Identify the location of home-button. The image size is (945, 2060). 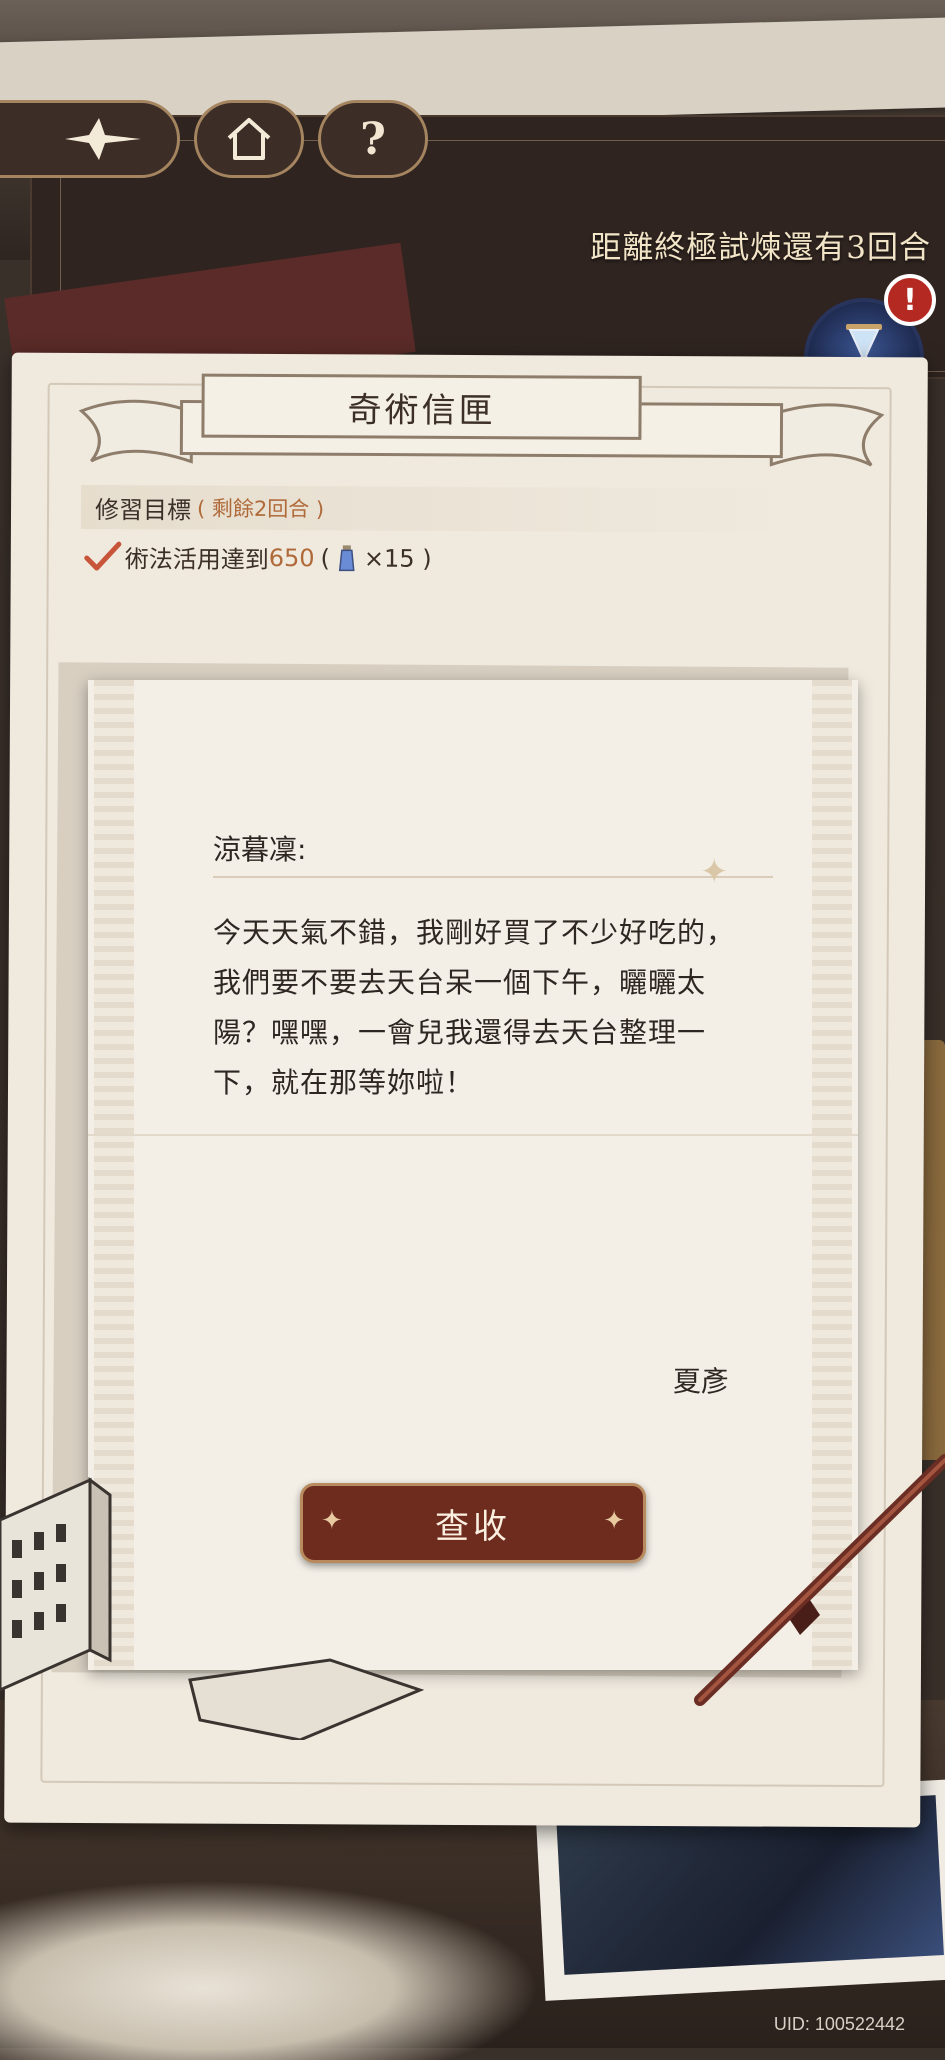
(249, 139).